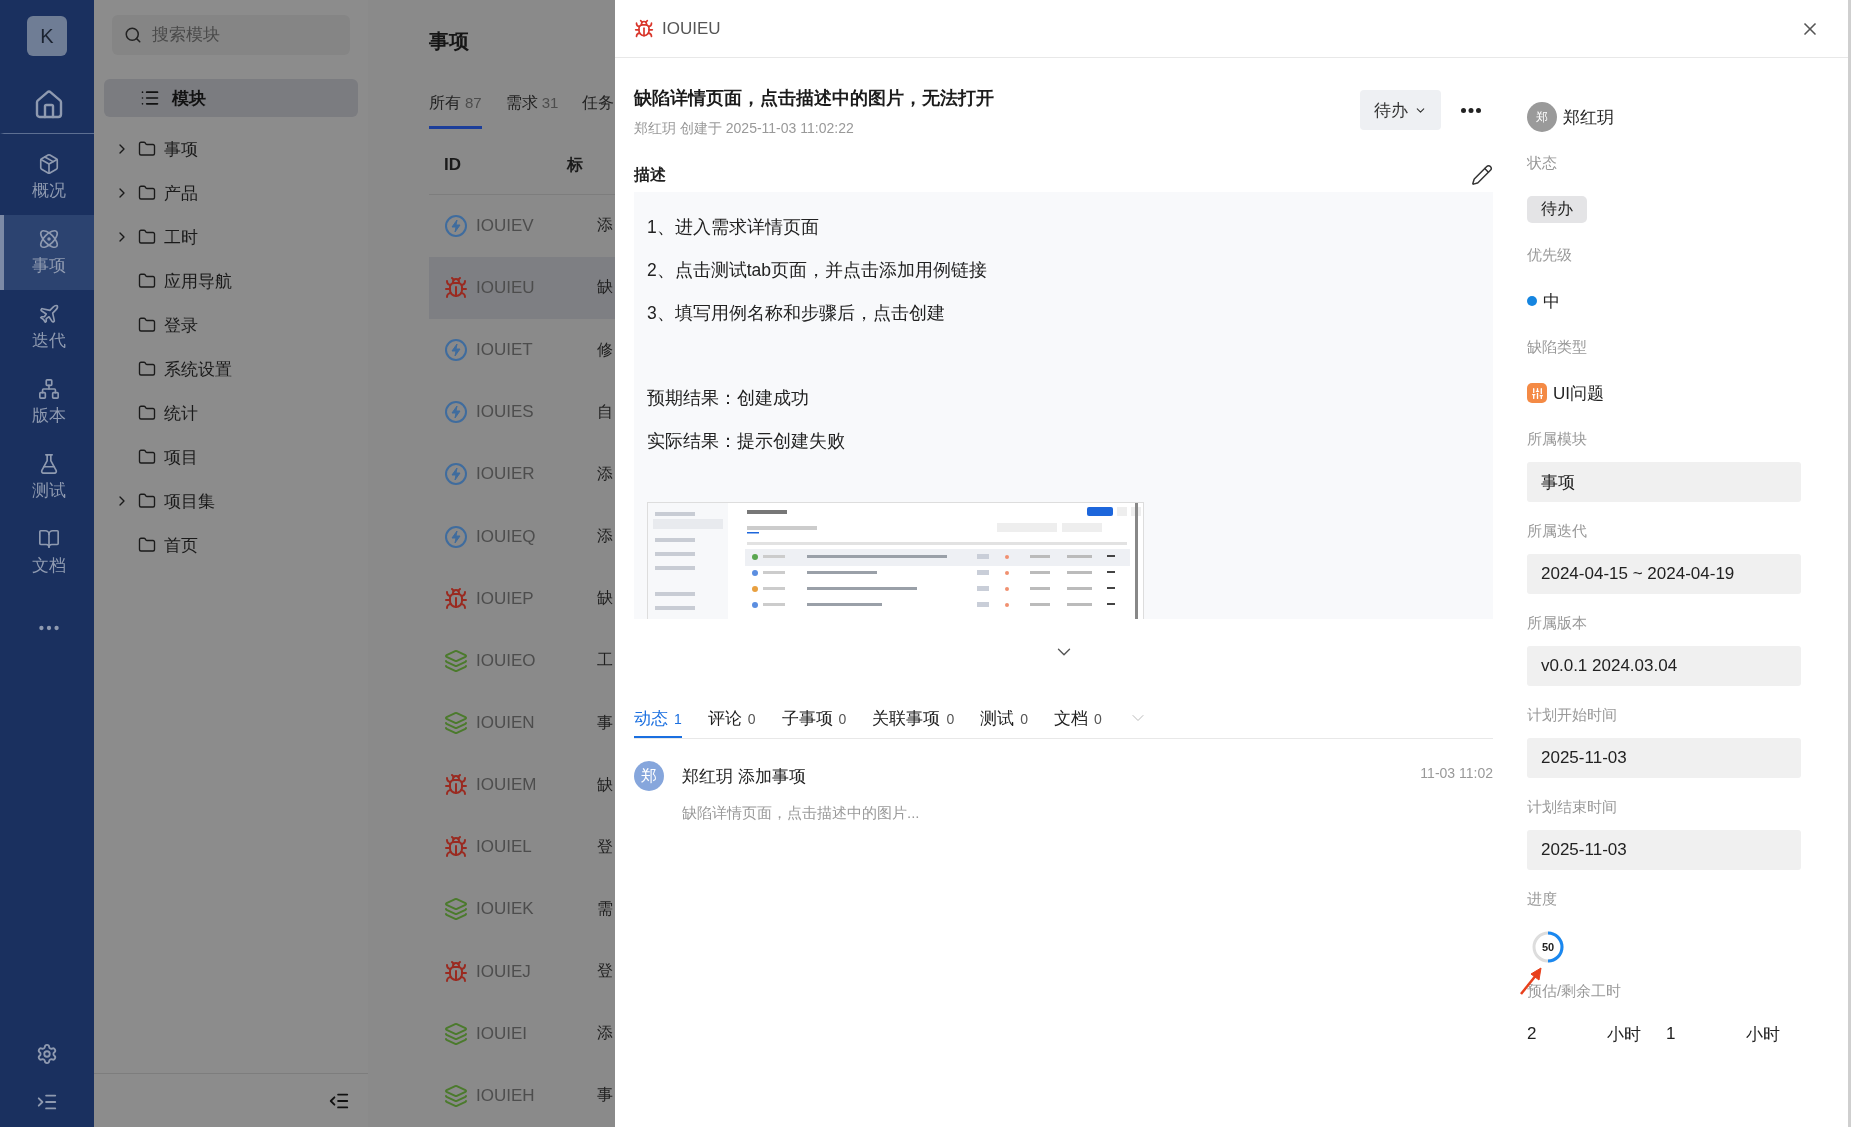 This screenshot has height=1127, width=1851. What do you see at coordinates (506, 536) in the screenshot?
I see `issue-id: IOUIEQ` at bounding box center [506, 536].